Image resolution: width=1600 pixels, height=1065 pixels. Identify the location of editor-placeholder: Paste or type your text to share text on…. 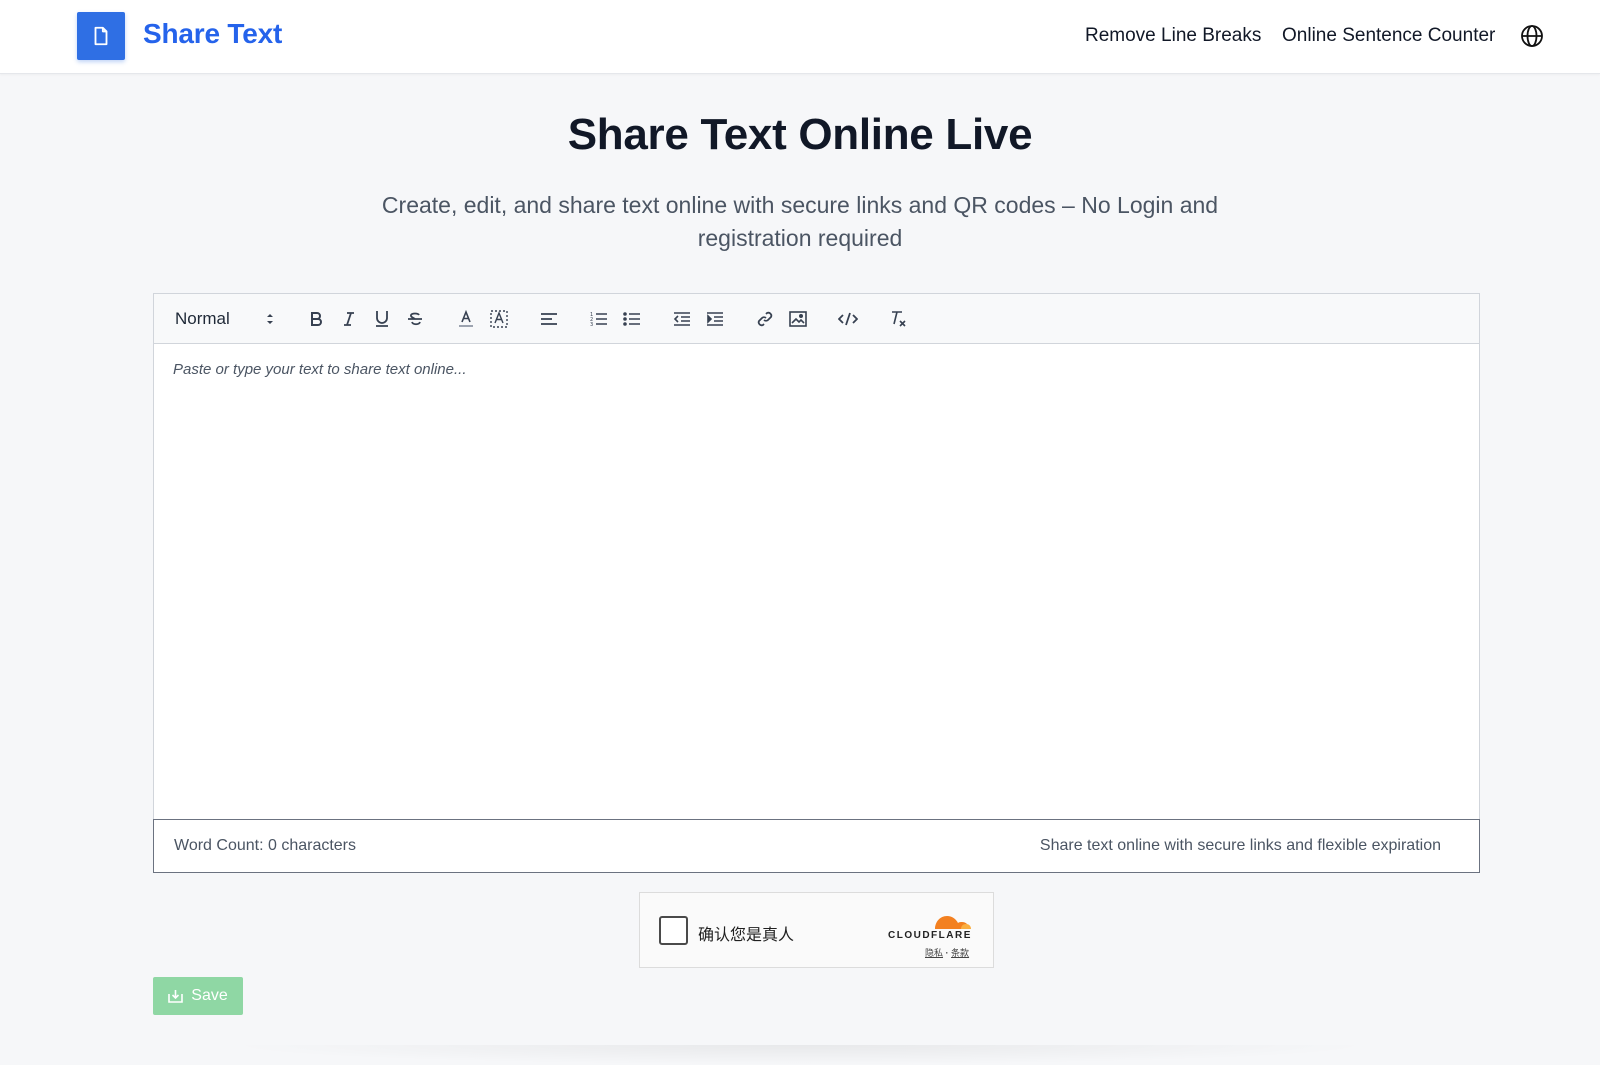
(320, 369).